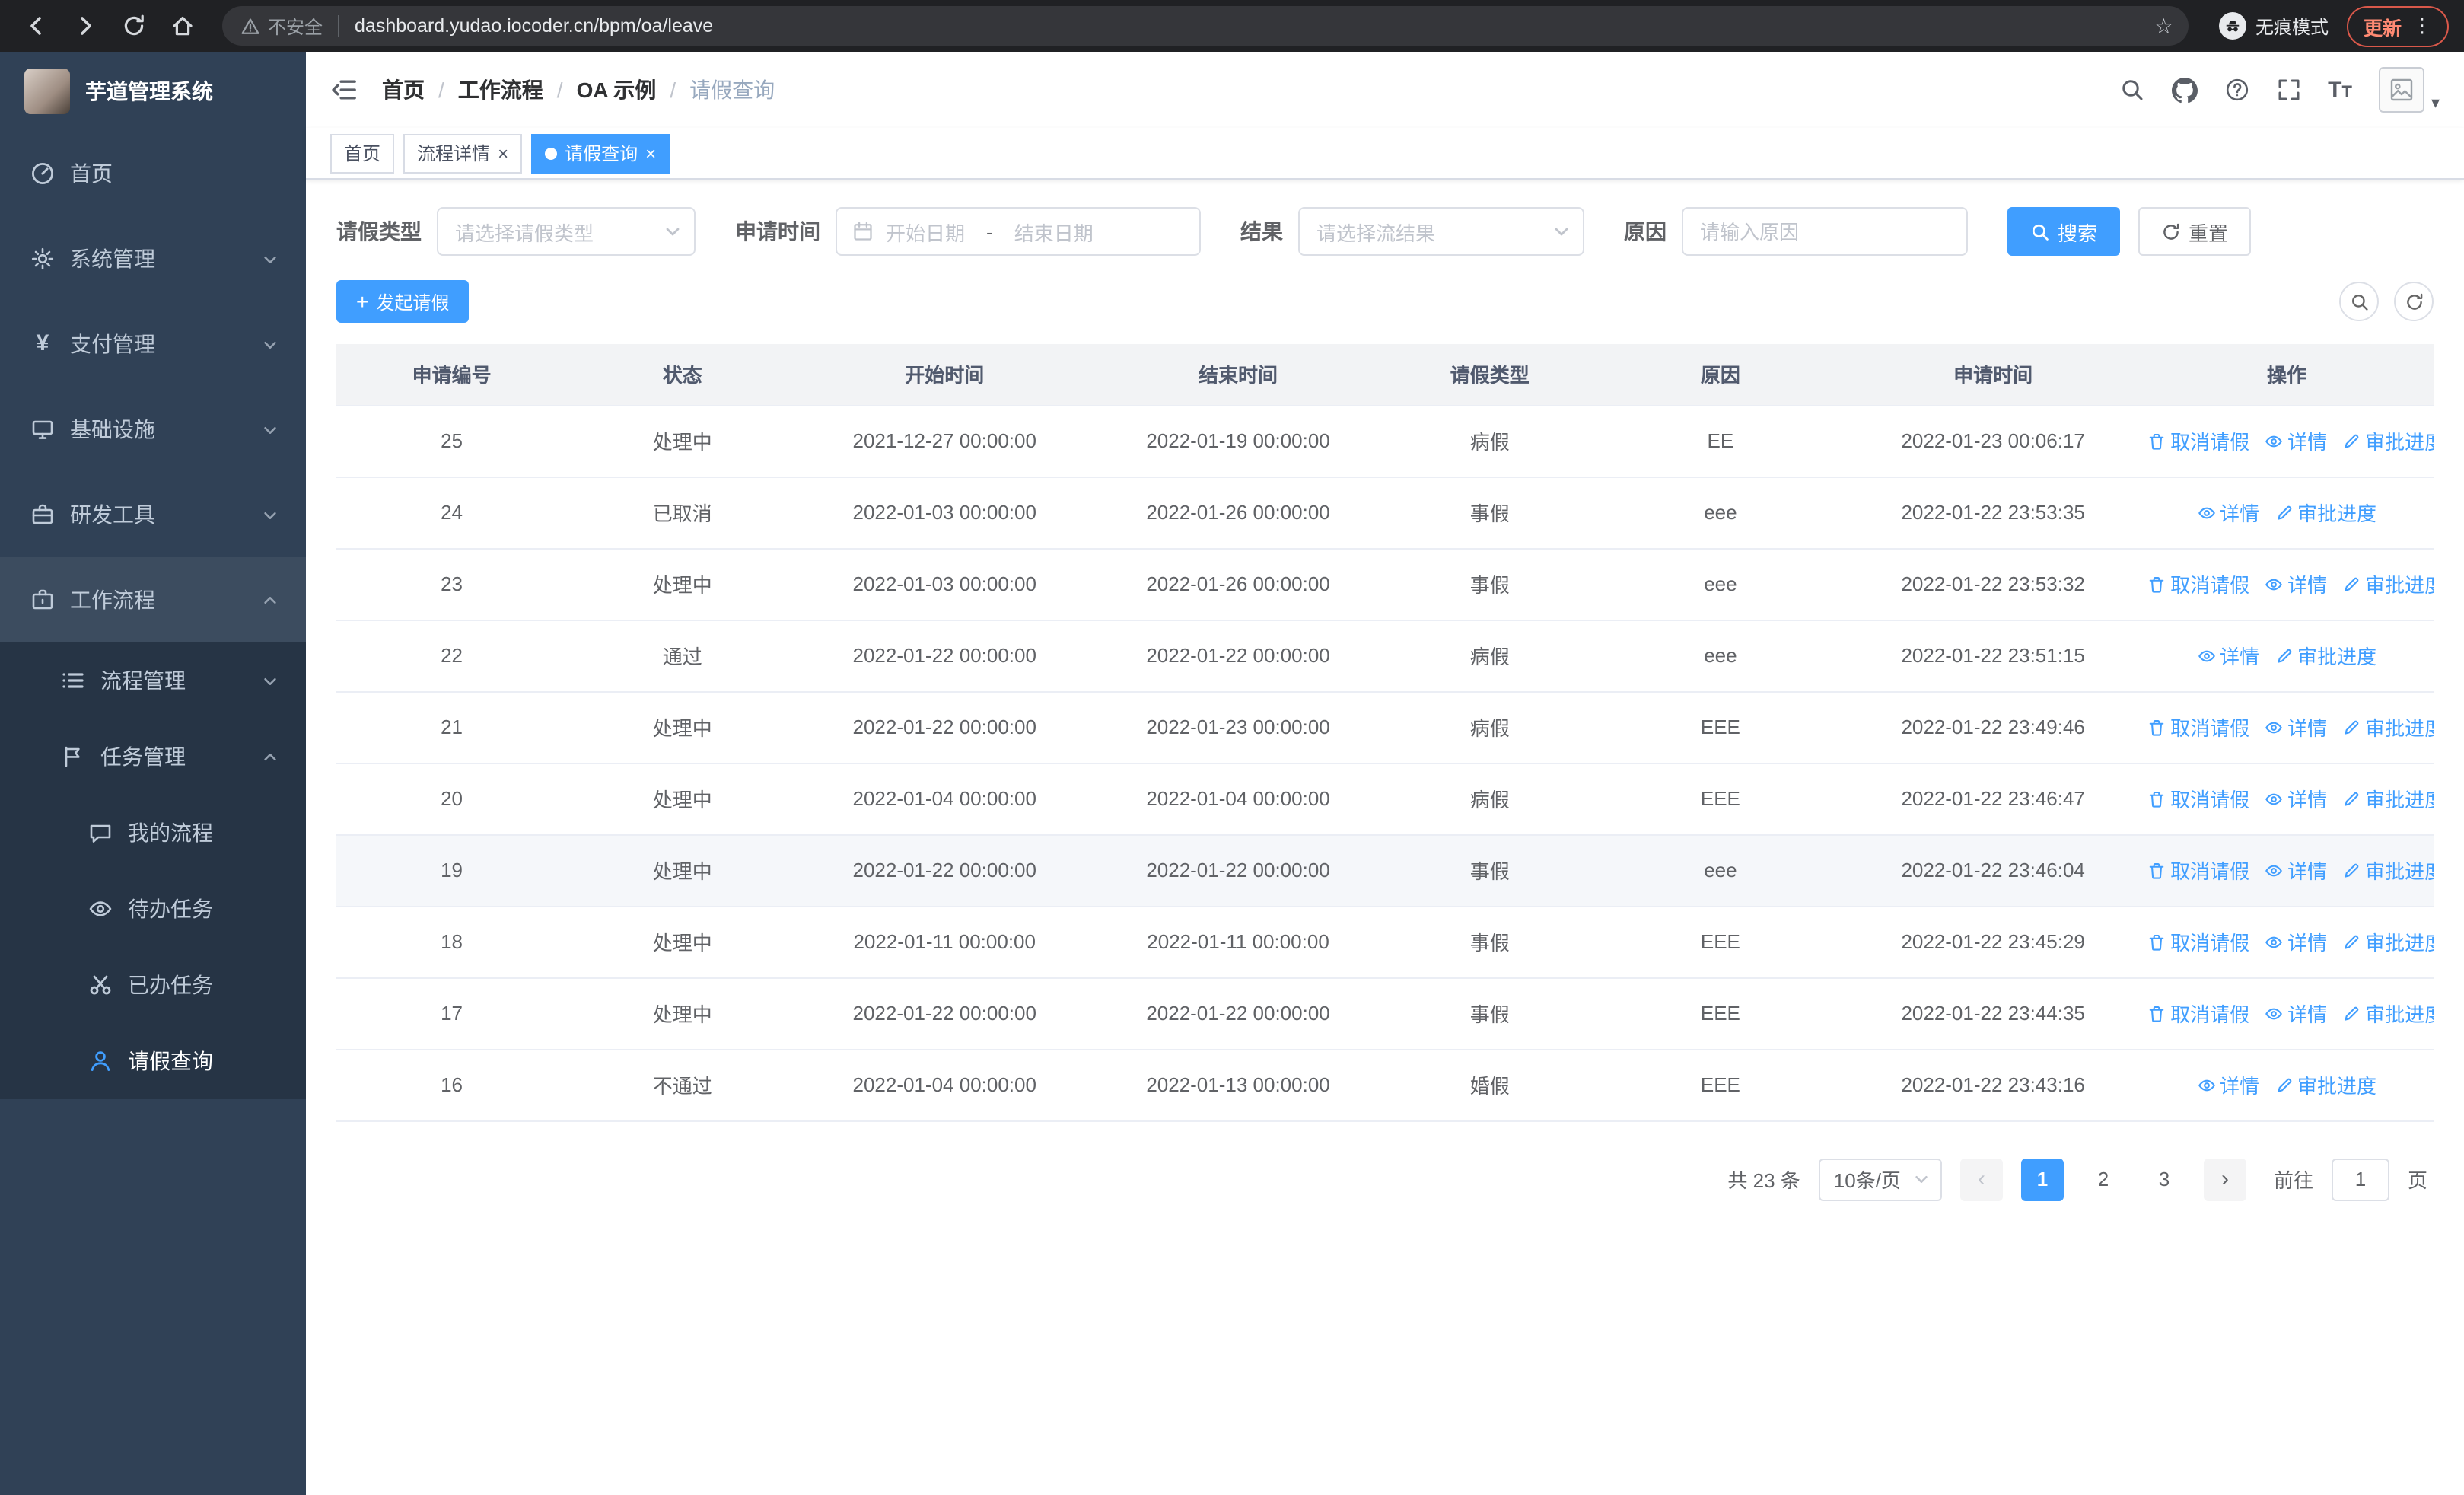 The width and height of the screenshot is (2464, 1495). I want to click on page-button-1: 1, so click(2042, 1179).